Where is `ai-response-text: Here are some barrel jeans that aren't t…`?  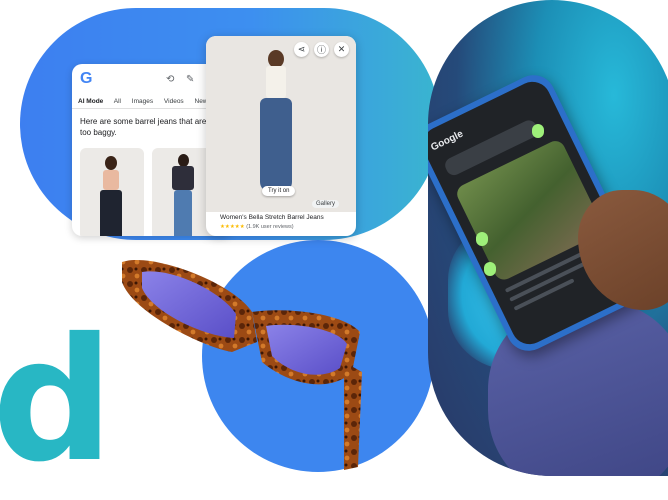
ai-response-text: Here are some barrel jeans that aren't t… is located at coordinates (147, 127).